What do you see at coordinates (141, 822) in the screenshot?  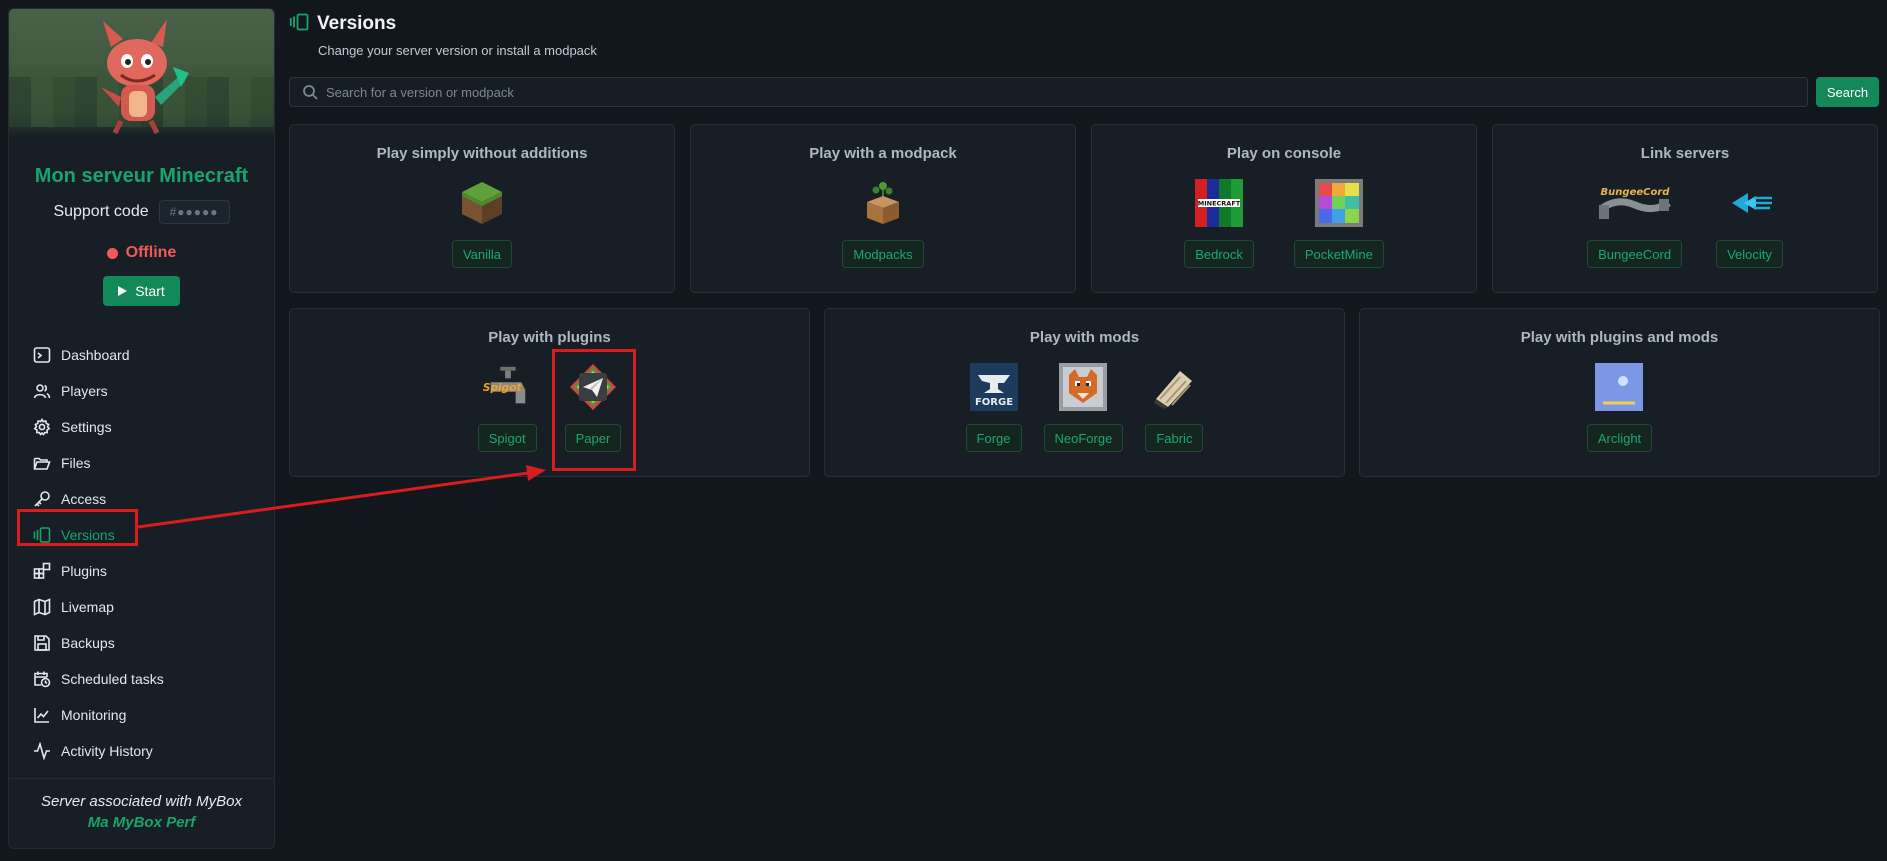 I see `mybox-link: Ma MyBox Perf` at bounding box center [141, 822].